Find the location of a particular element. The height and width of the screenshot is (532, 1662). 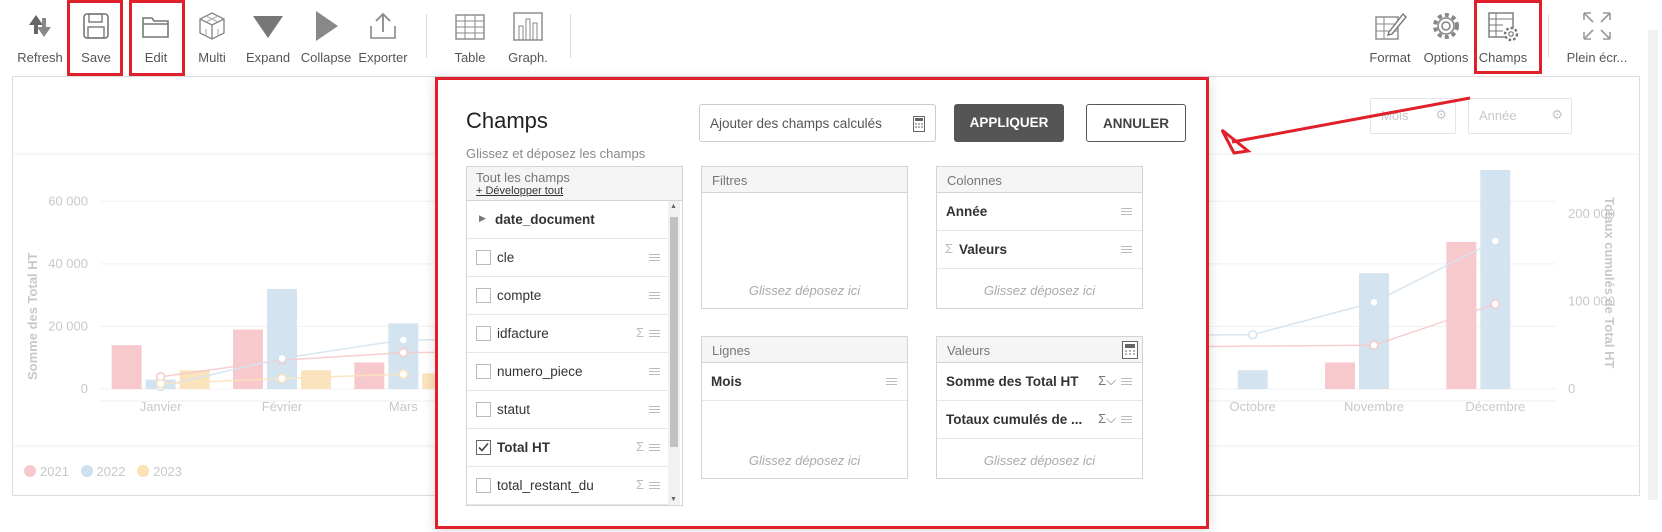

y-tick-label: 40 000 is located at coordinates (68, 263).